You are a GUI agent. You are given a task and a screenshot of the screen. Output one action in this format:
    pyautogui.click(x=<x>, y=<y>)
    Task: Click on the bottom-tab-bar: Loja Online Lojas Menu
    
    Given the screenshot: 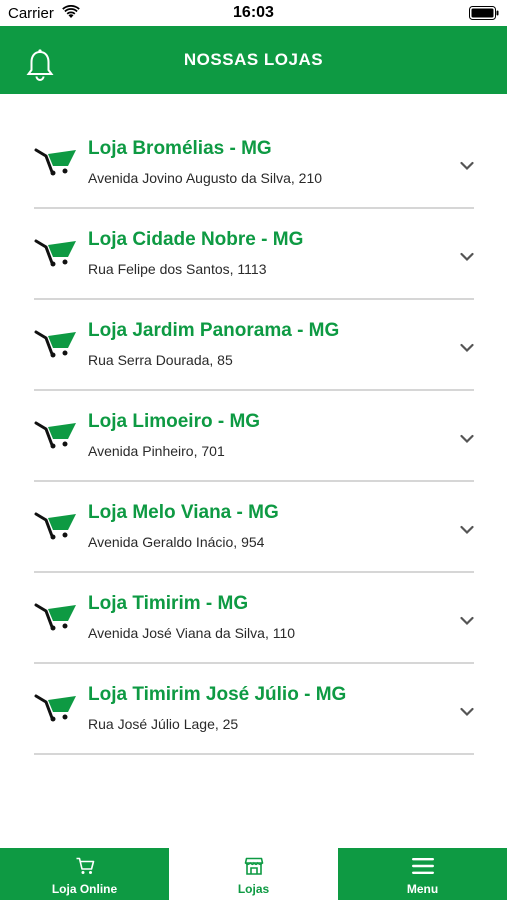 What is the action you would take?
    pyautogui.click(x=253, y=874)
    